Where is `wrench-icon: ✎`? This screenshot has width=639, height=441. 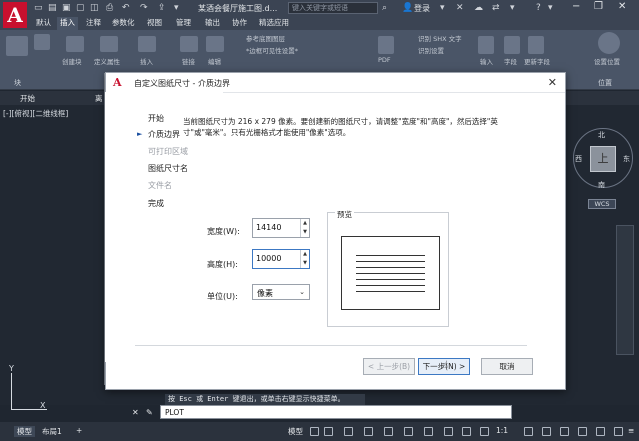 wrench-icon: ✎ is located at coordinates (149, 412).